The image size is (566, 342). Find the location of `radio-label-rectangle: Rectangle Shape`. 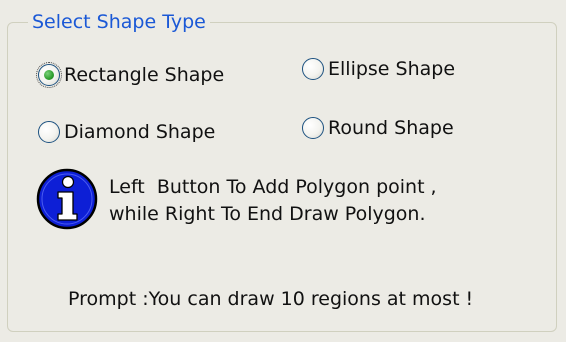

radio-label-rectangle: Rectangle Shape is located at coordinates (144, 75).